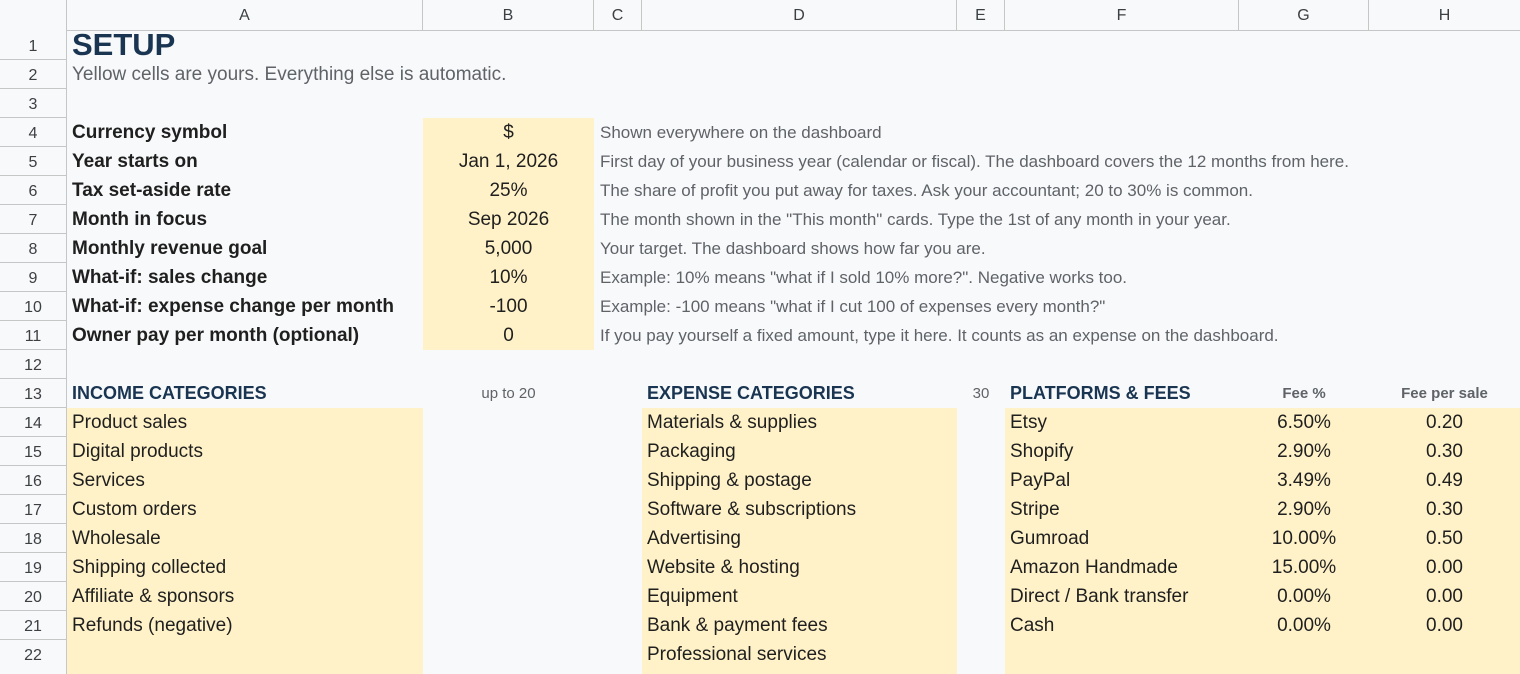  I want to click on platform-fee-percent: 3.49%, so click(1304, 480).